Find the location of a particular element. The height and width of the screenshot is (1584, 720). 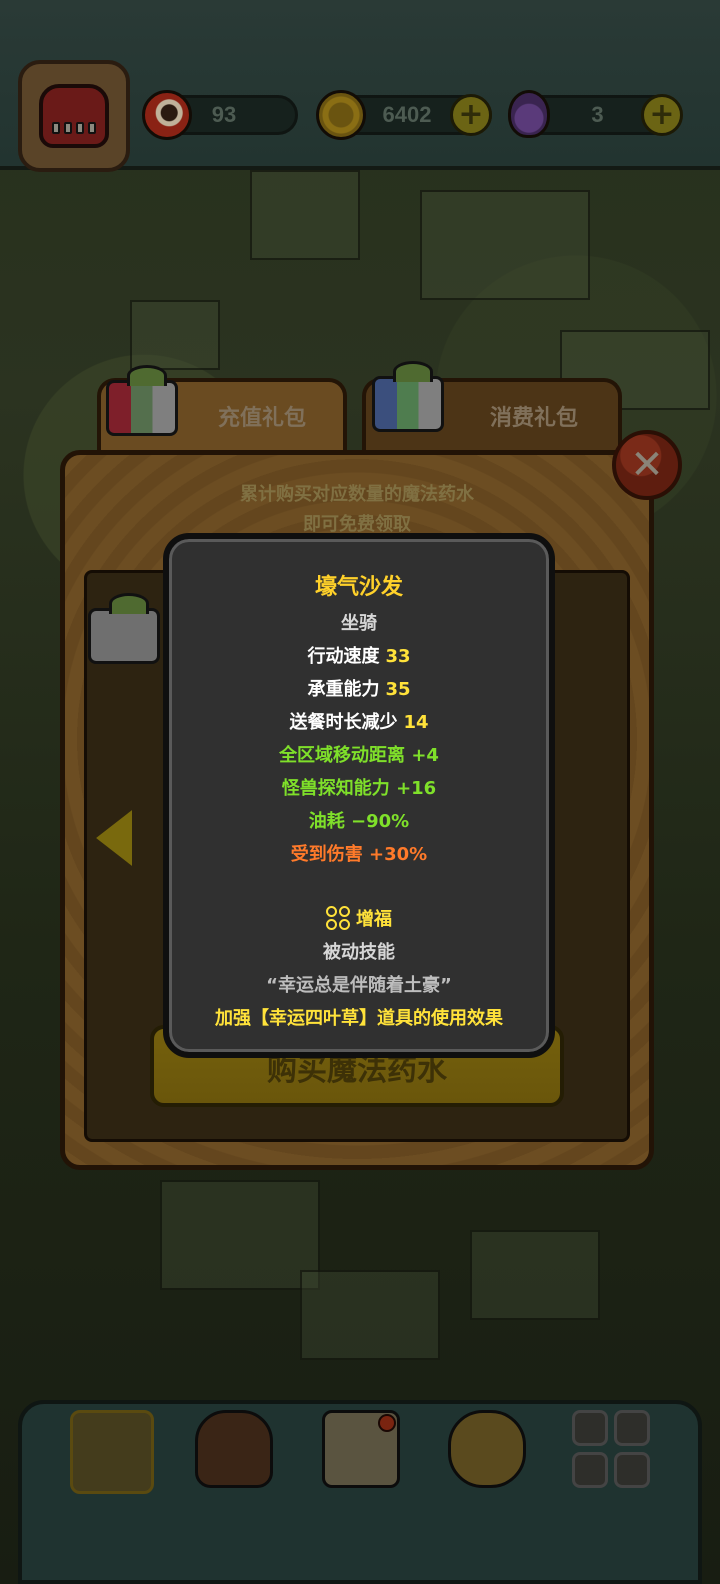

stat-value: 35 is located at coordinates (398, 689).